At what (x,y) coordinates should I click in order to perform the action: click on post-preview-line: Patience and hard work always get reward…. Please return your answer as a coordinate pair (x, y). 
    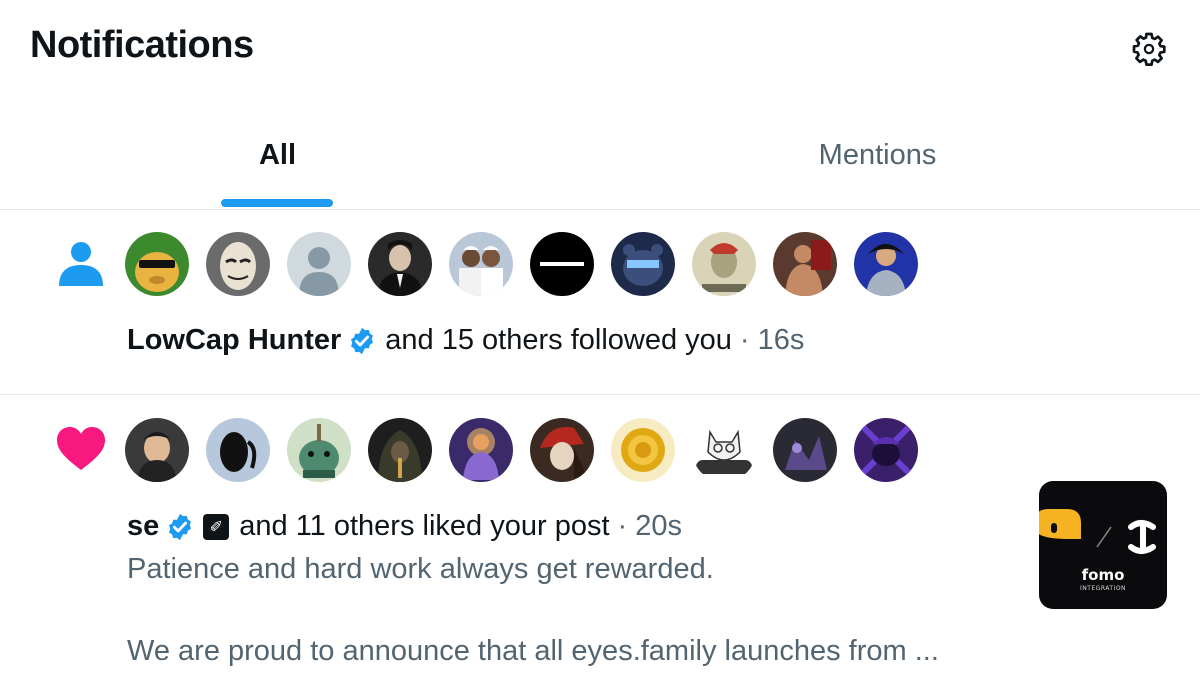
    Looking at the image, I should click on (420, 569).